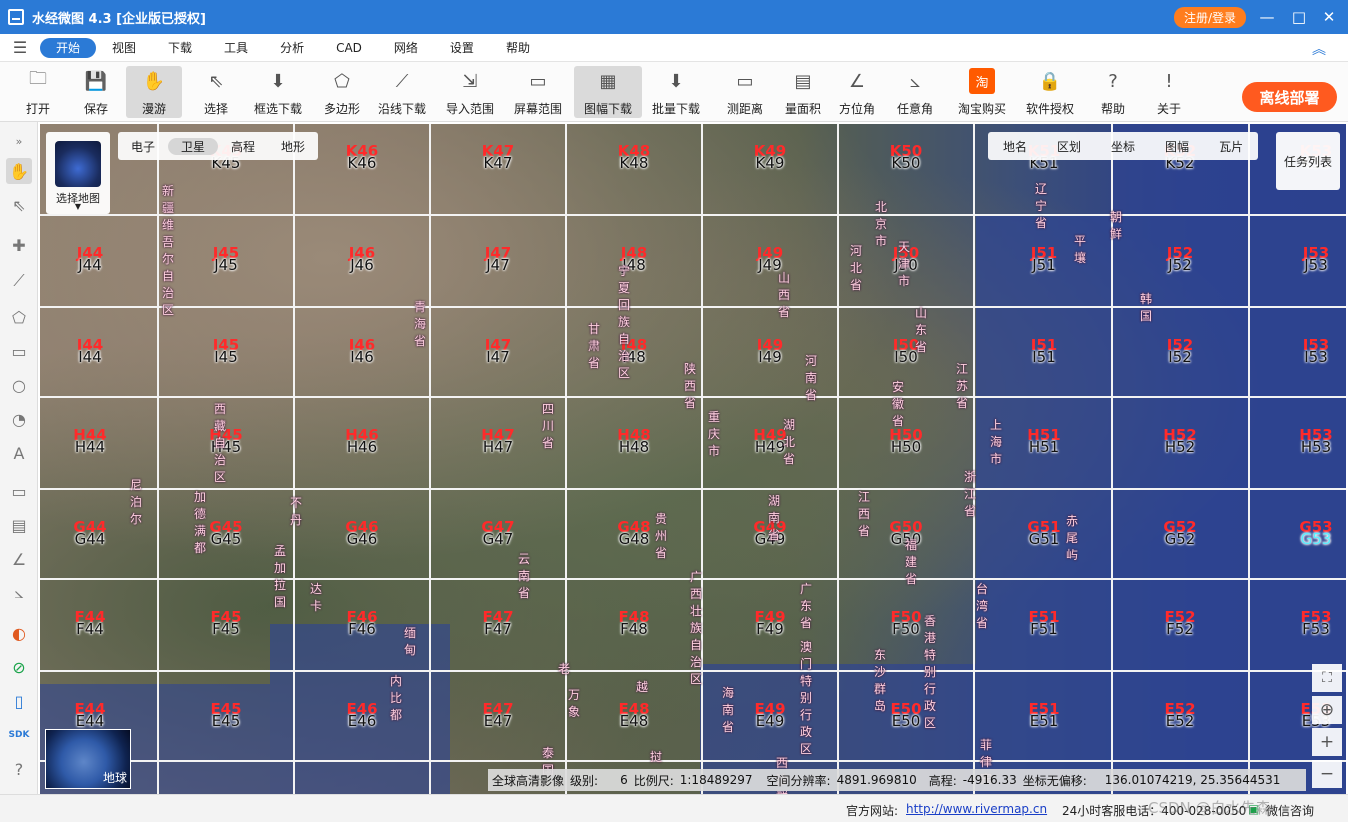 This screenshot has height=822, width=1348. What do you see at coordinates (1180, 353) in the screenshot?
I see `map-sheet-tile: I52 I52` at bounding box center [1180, 353].